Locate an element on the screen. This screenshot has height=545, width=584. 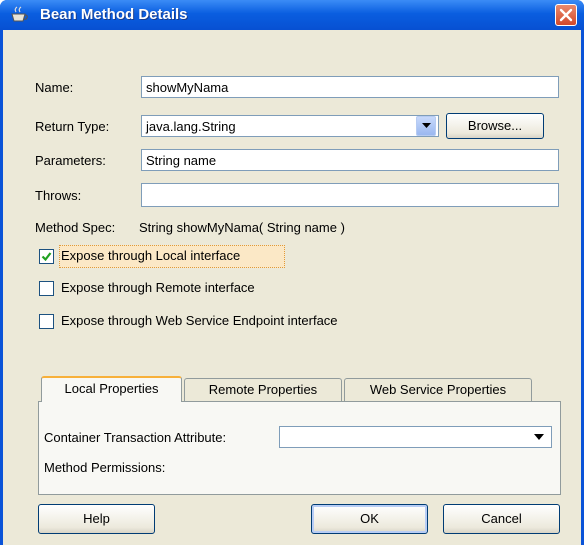
throws-label: Throws: is located at coordinates (58, 195).